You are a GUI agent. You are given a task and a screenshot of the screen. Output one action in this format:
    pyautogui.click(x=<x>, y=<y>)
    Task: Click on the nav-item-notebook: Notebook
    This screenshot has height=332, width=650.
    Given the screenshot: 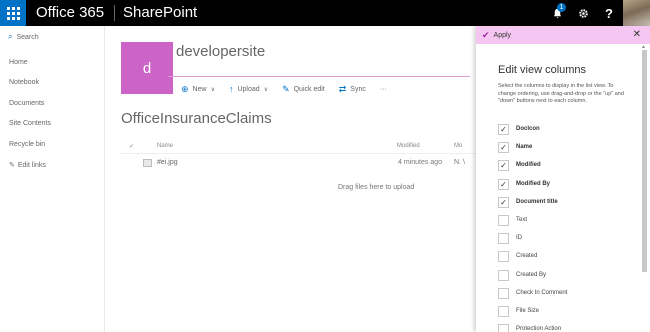 What is the action you would take?
    pyautogui.click(x=24, y=82)
    